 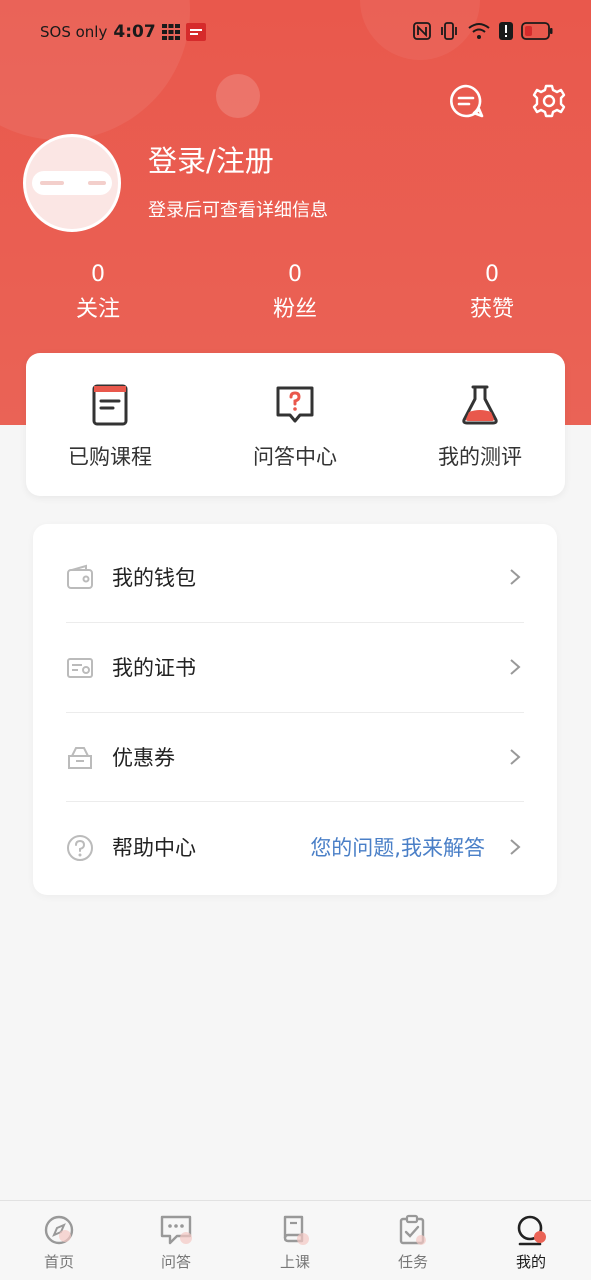 I want to click on wallet-icon, so click(x=80, y=576).